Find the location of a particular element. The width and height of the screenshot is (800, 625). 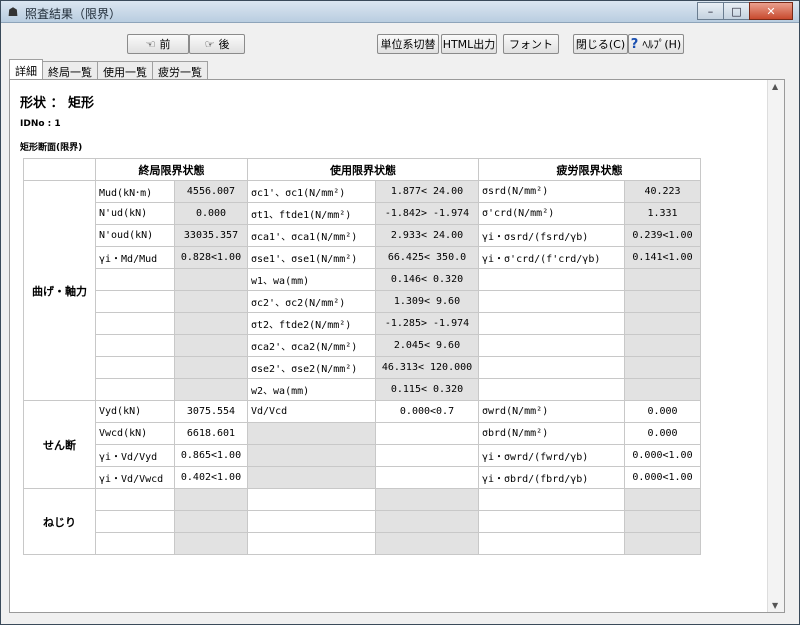

label-cell: σsrd(N/mm²) is located at coordinates (551, 191).